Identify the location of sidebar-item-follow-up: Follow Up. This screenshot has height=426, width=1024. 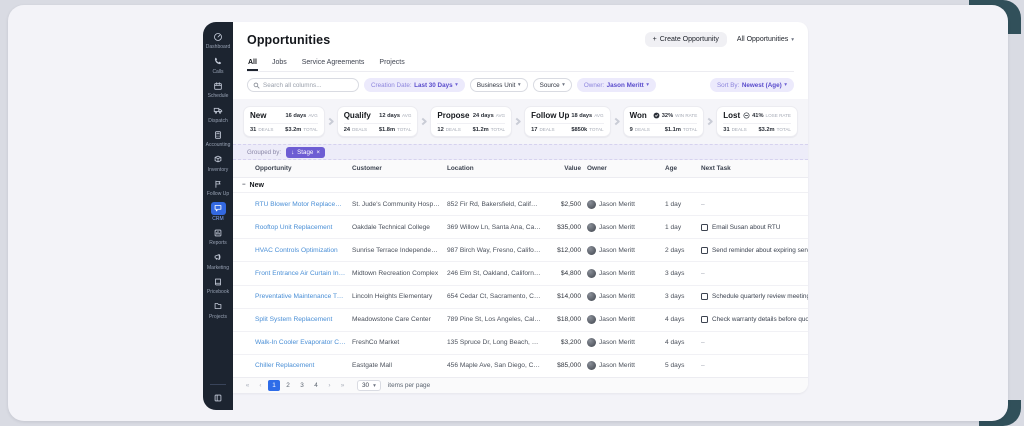
(218, 187).